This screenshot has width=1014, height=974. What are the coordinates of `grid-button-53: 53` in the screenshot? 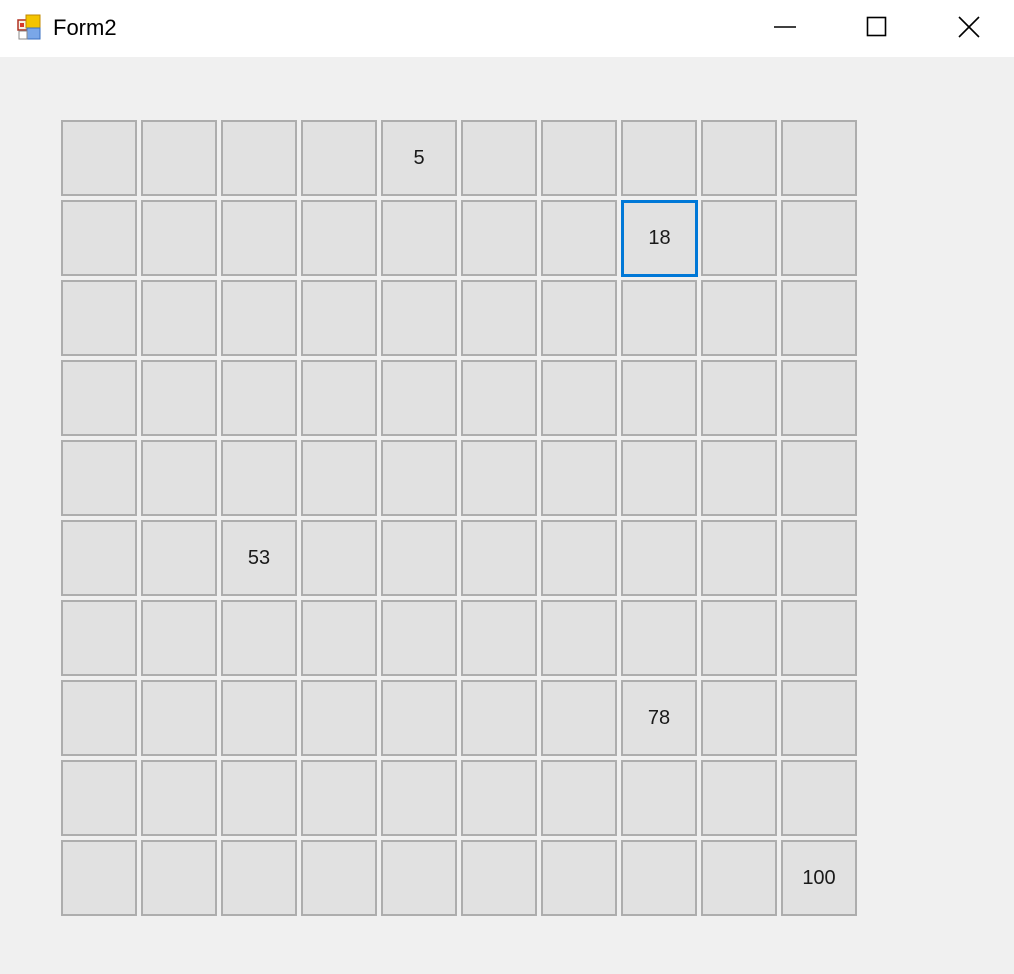 It's located at (259, 558).